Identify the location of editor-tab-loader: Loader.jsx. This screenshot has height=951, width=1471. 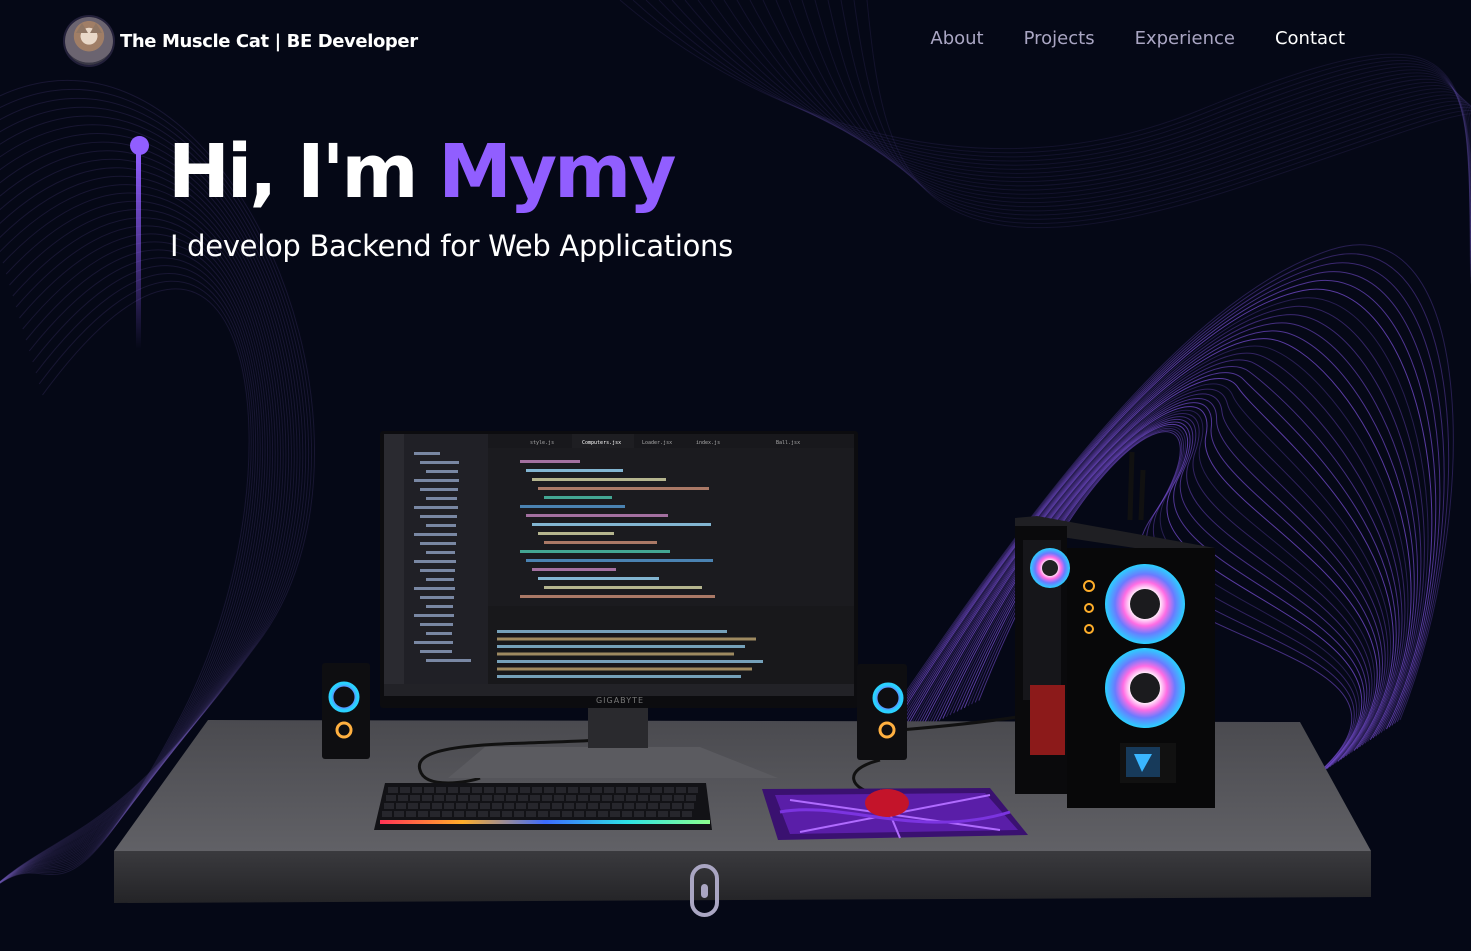
(657, 443).